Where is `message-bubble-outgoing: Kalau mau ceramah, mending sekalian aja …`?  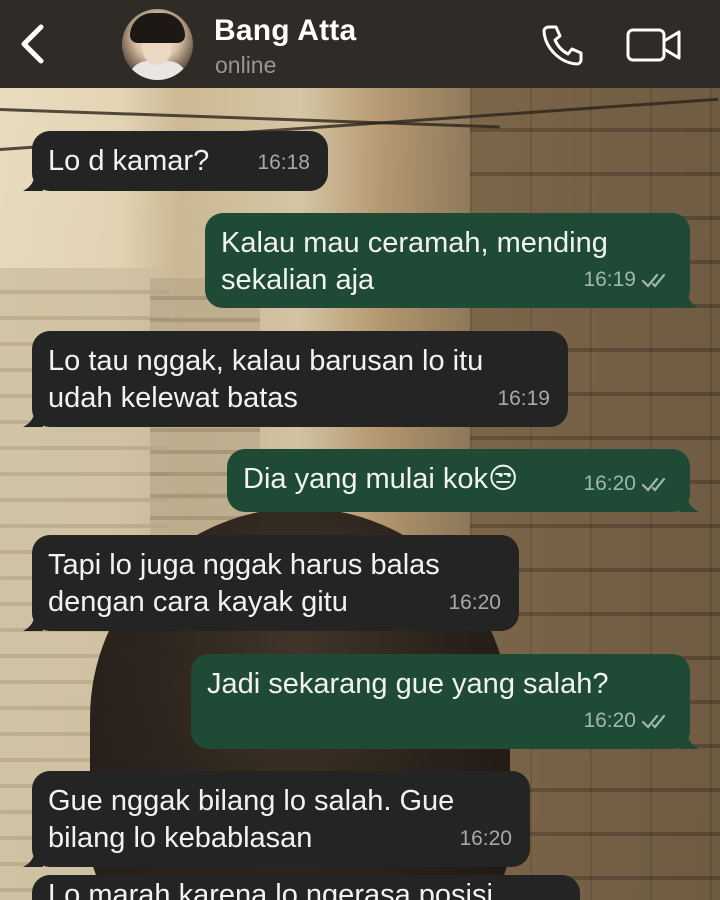
message-bubble-outgoing: Kalau mau ceramah, mending sekalian aja … is located at coordinates (452, 260).